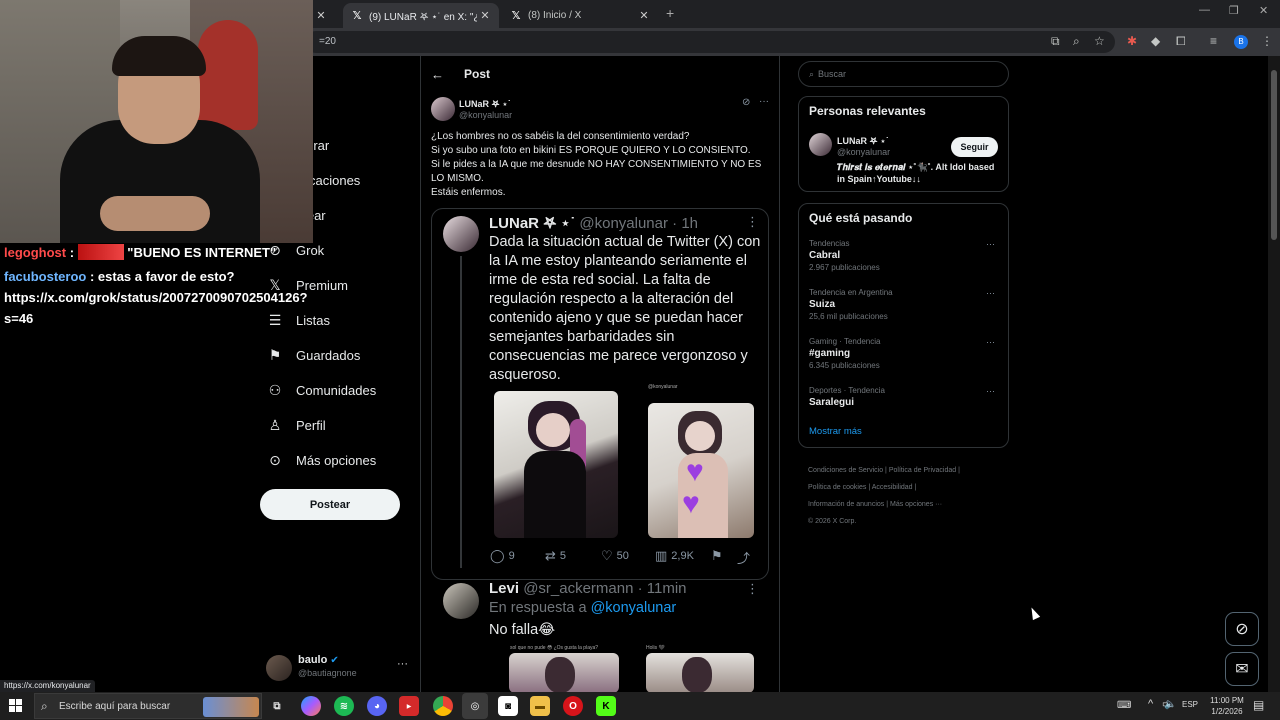 This screenshot has height=720, width=1280. What do you see at coordinates (336, 390) in the screenshot?
I see `nav-label: Comunidades` at bounding box center [336, 390].